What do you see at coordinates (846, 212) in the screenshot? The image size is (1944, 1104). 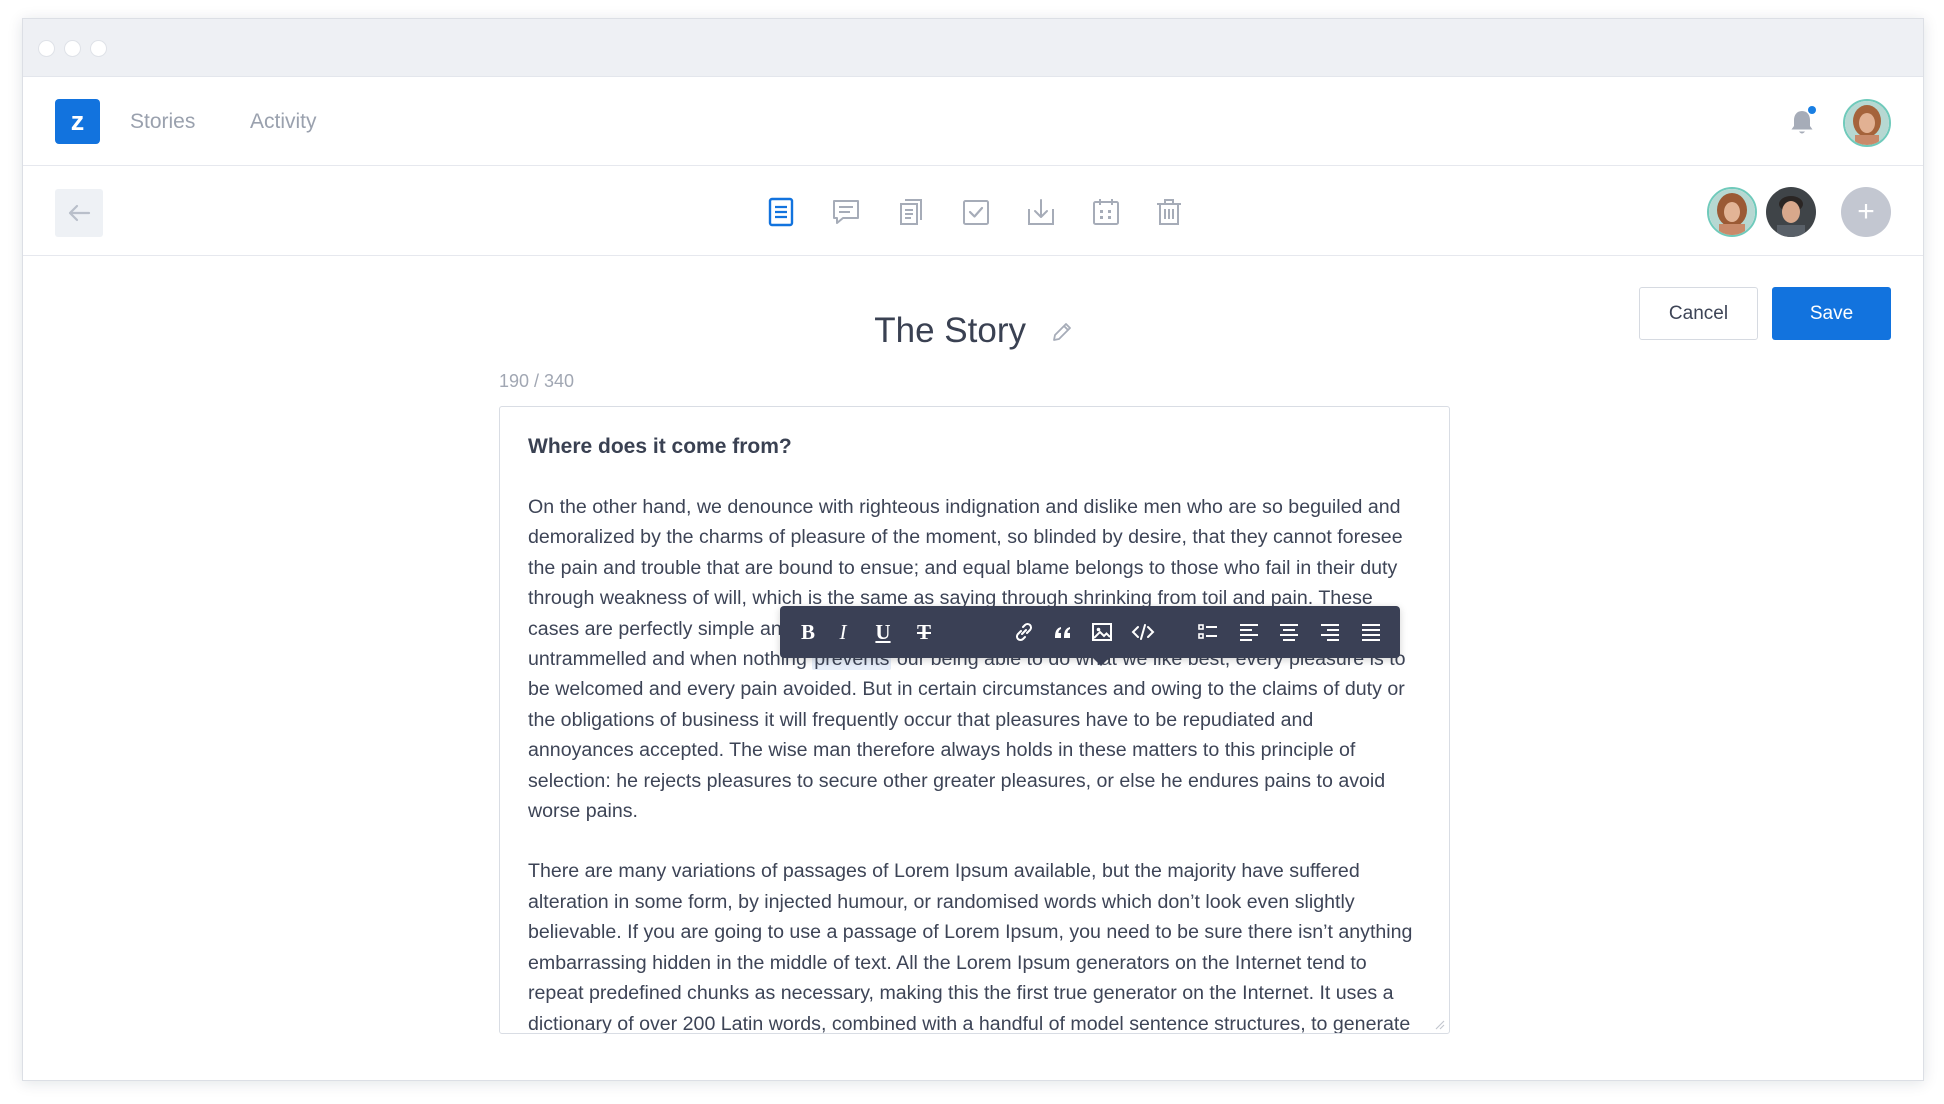 I see `comment-icon` at bounding box center [846, 212].